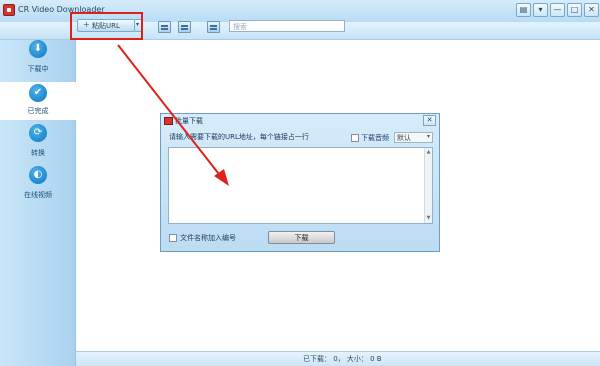 This screenshot has height=366, width=600. Describe the element at coordinates (240, 27) in the screenshot. I see `search-placeholder: 搜索` at that location.